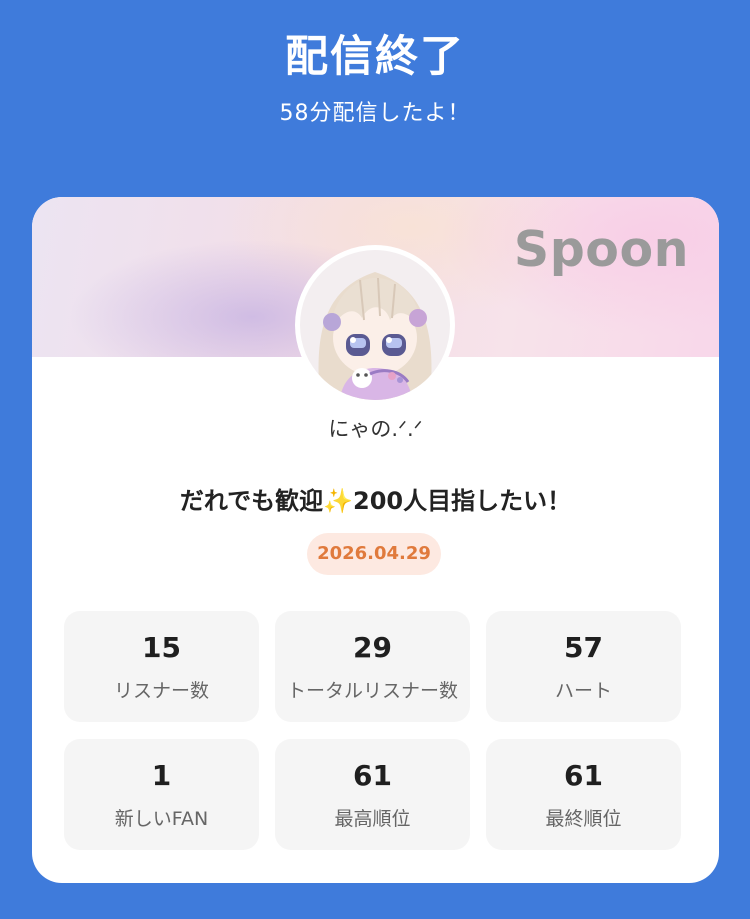  I want to click on stat-hearts: 57 ハート, so click(583, 666).